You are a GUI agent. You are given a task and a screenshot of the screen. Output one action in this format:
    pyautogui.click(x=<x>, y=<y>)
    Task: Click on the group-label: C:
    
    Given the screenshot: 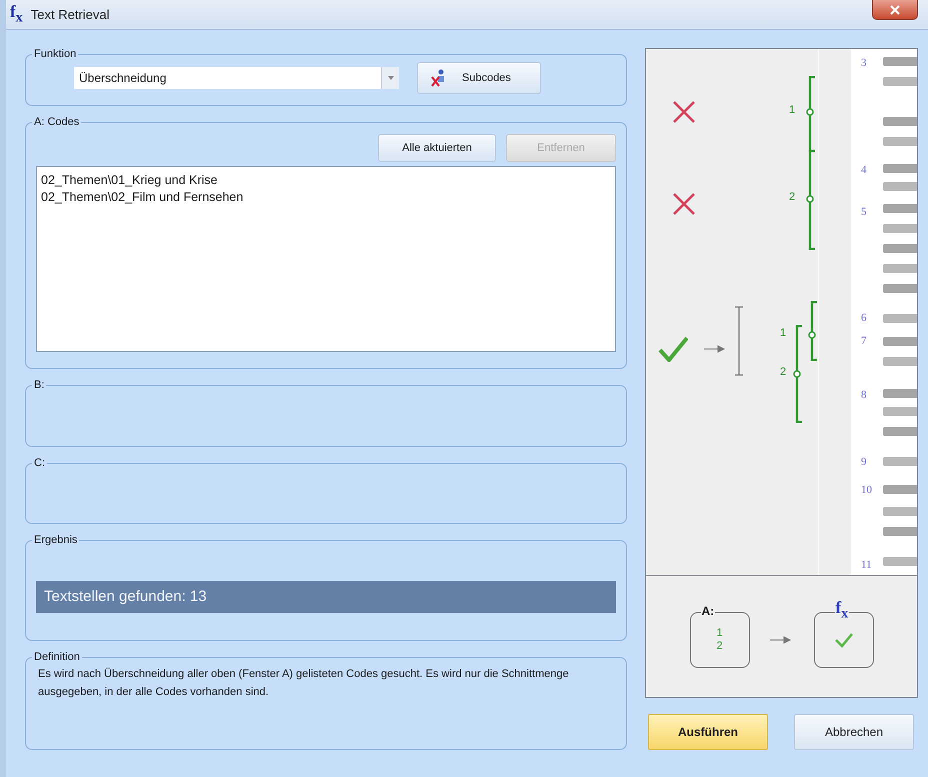 What is the action you would take?
    pyautogui.click(x=39, y=463)
    